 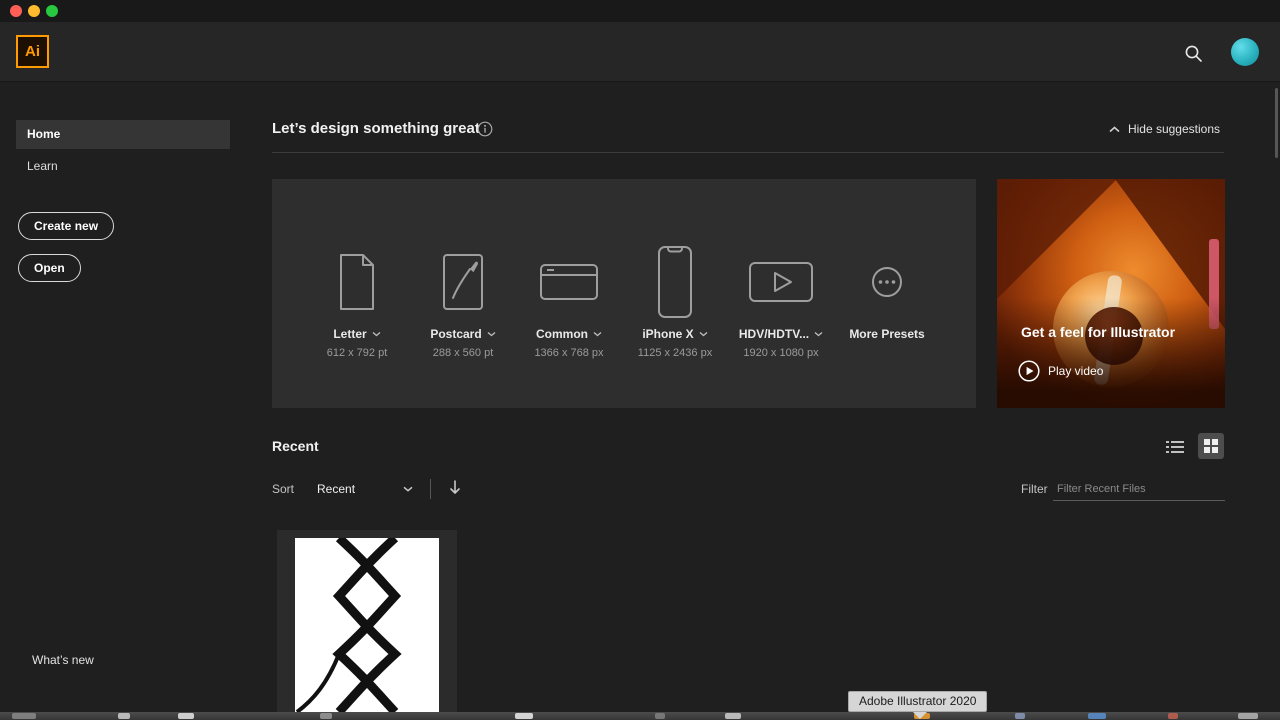 I want to click on arrow-down-icon, so click(x=455, y=487).